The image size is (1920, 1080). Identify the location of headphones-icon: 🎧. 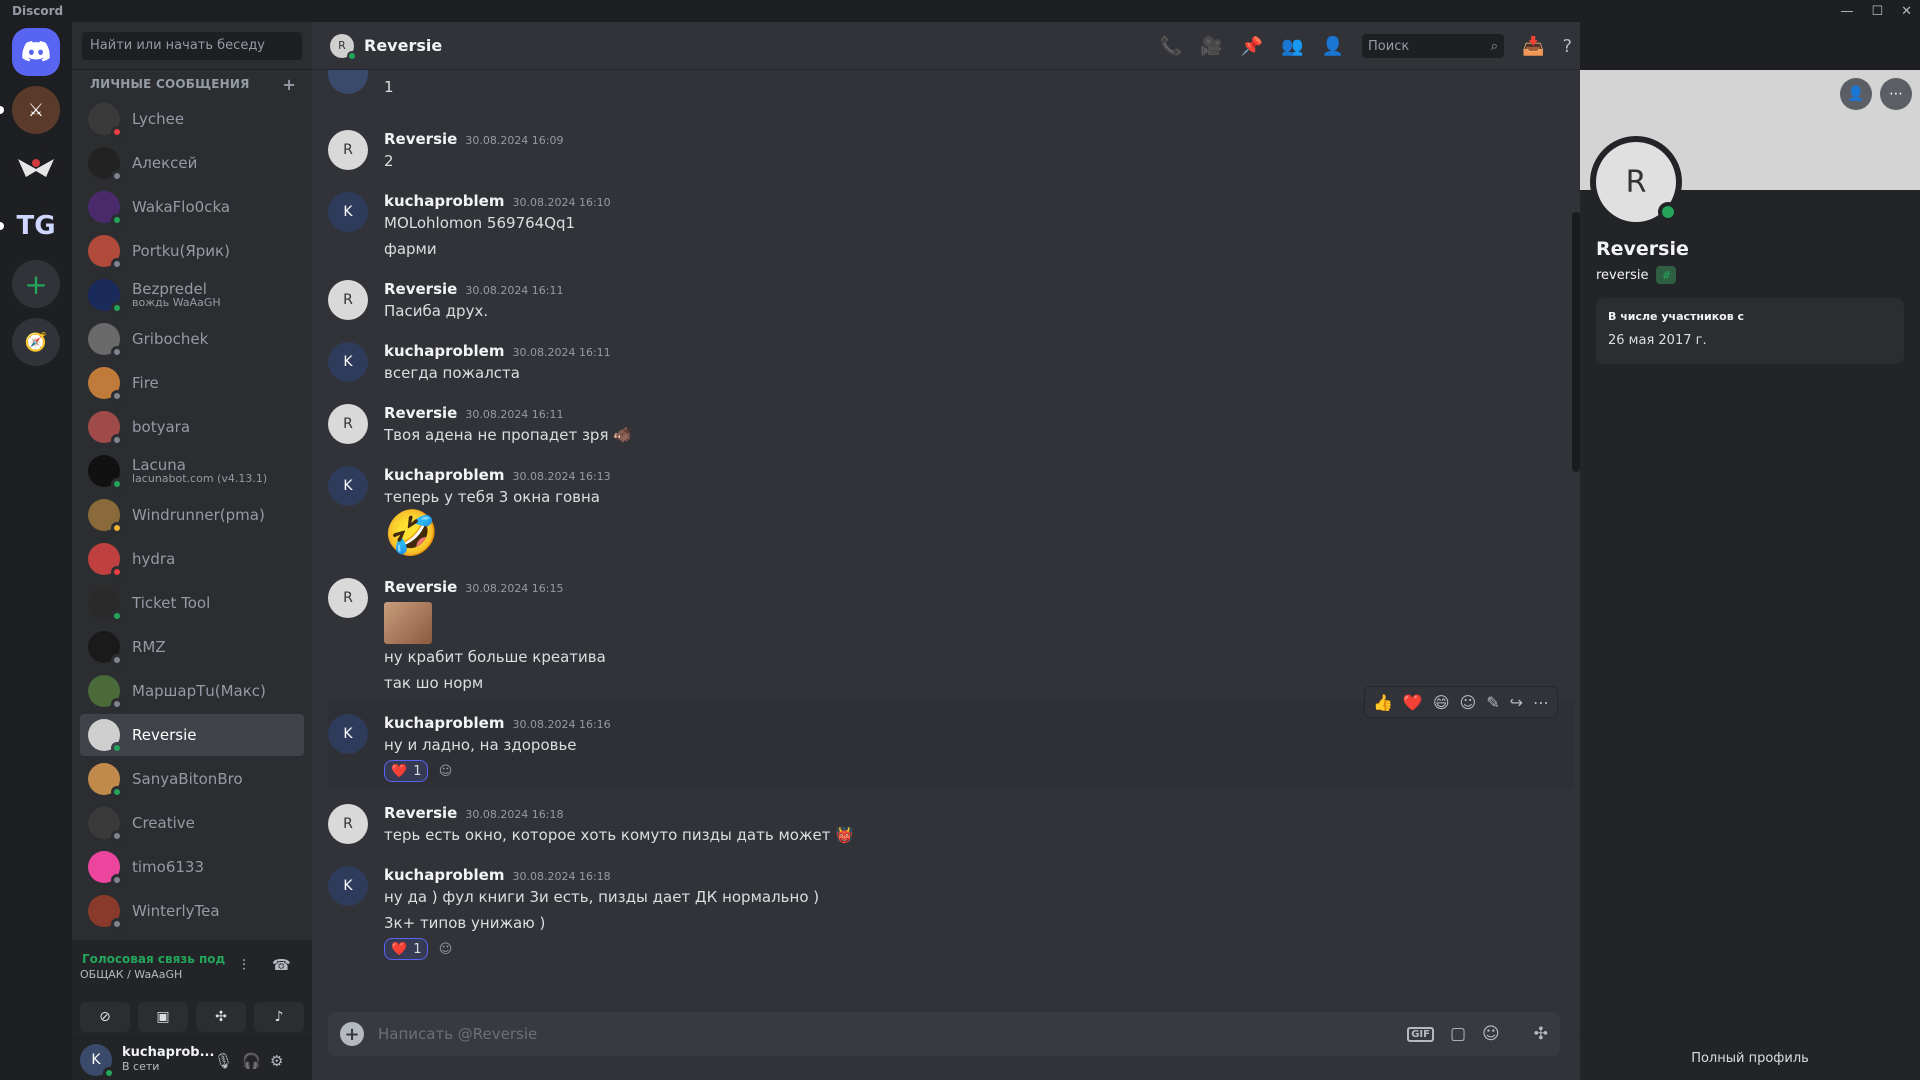
(251, 1061).